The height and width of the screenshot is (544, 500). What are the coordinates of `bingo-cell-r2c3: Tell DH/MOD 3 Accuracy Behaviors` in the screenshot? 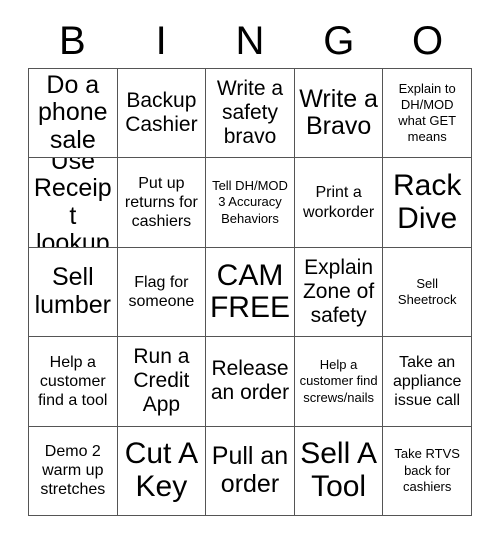 It's located at (250, 203).